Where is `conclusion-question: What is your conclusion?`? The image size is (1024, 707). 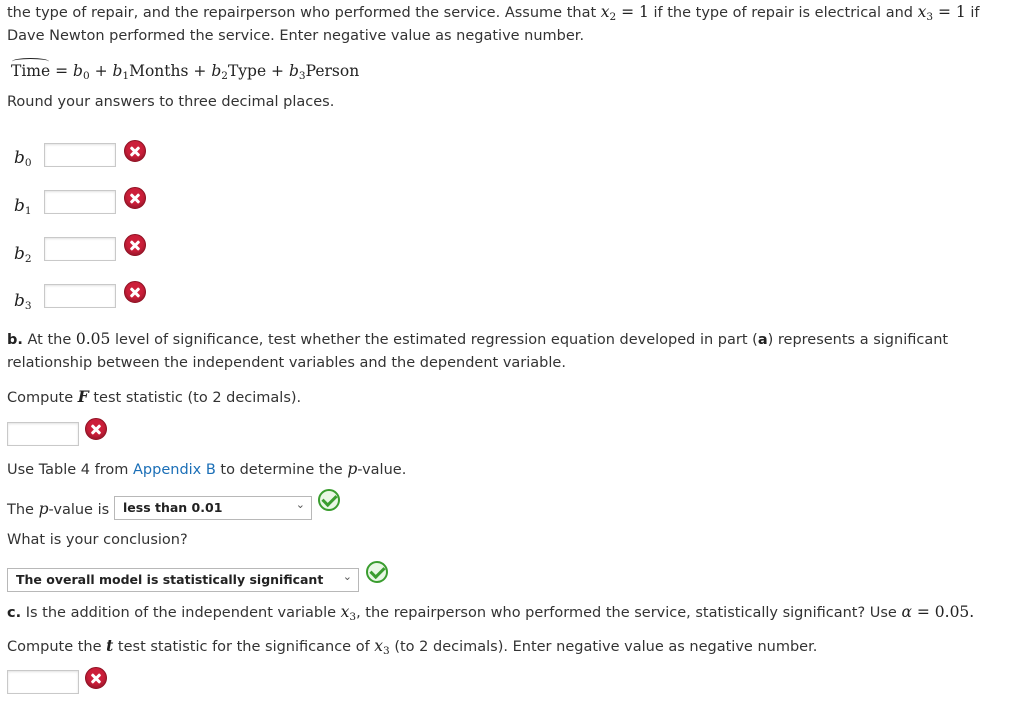 conclusion-question: What is your conclusion? is located at coordinates (97, 540).